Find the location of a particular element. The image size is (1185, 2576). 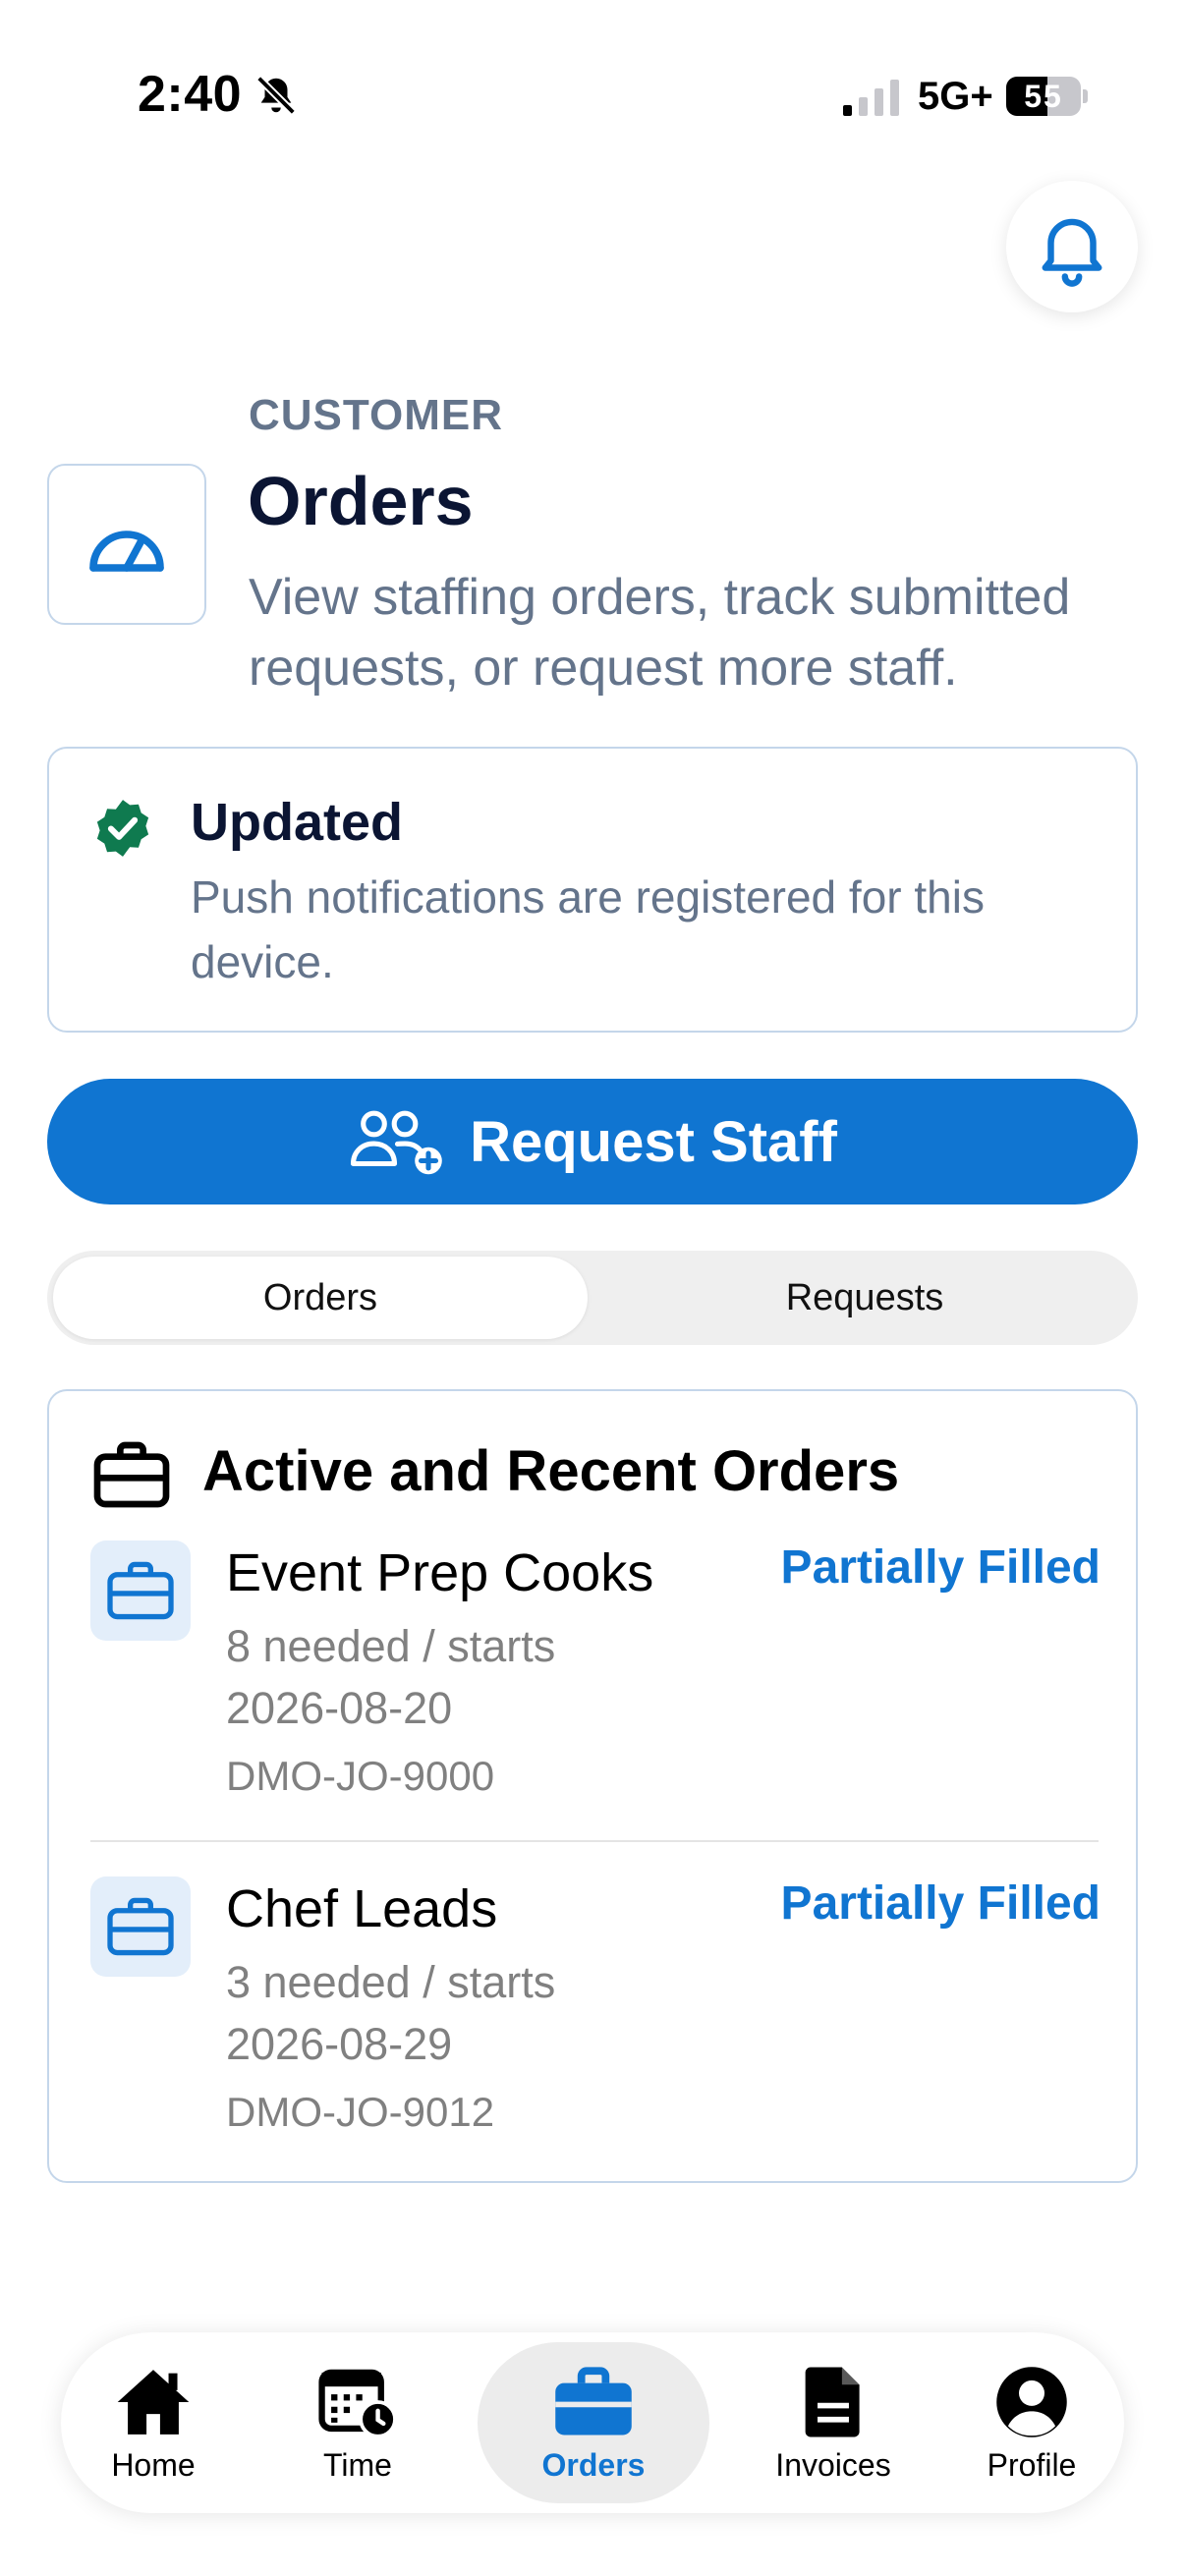

order-meta: 8 needed / starts 2026-08-20 is located at coordinates (391, 1677).